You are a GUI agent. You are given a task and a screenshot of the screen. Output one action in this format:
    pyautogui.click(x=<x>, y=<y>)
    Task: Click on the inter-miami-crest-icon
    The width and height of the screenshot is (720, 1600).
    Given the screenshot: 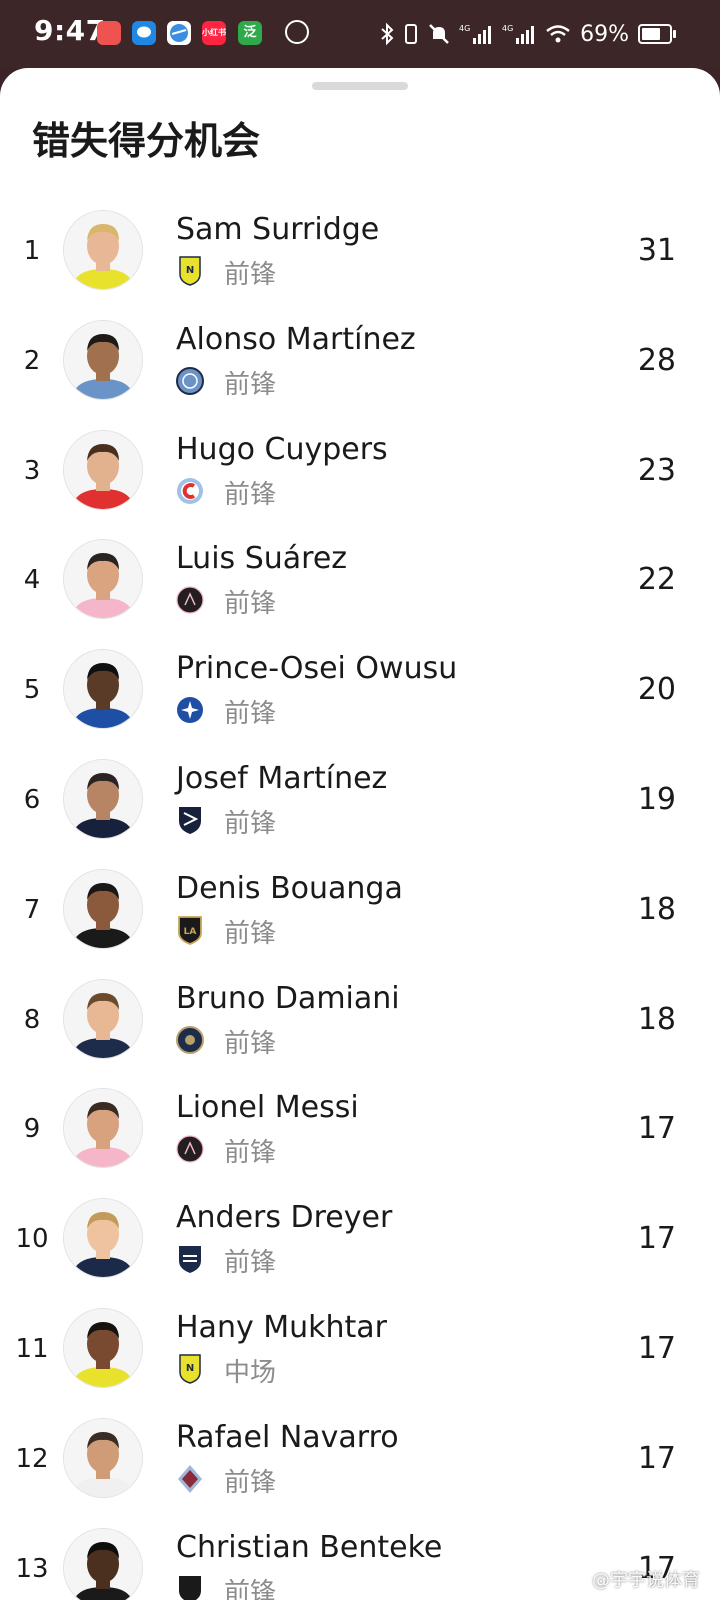 What is the action you would take?
    pyautogui.click(x=190, y=600)
    